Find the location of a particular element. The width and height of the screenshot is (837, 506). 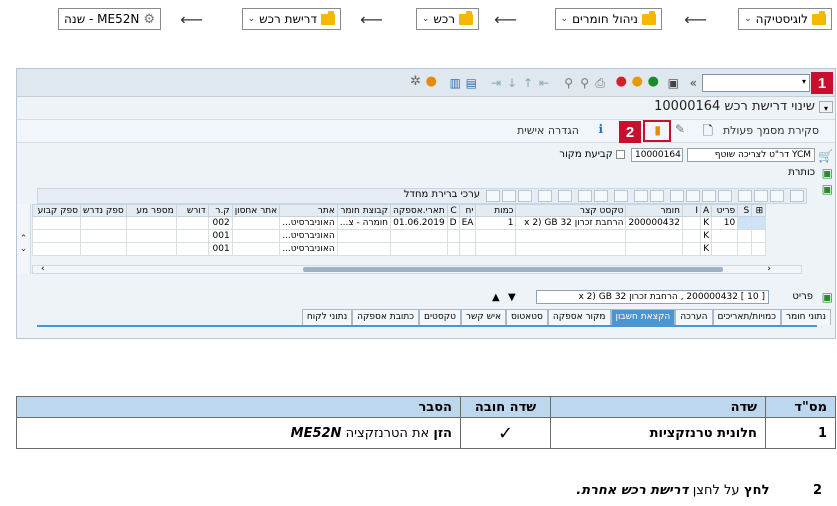

sort-asc-icon is located at coordinates (725, 196).